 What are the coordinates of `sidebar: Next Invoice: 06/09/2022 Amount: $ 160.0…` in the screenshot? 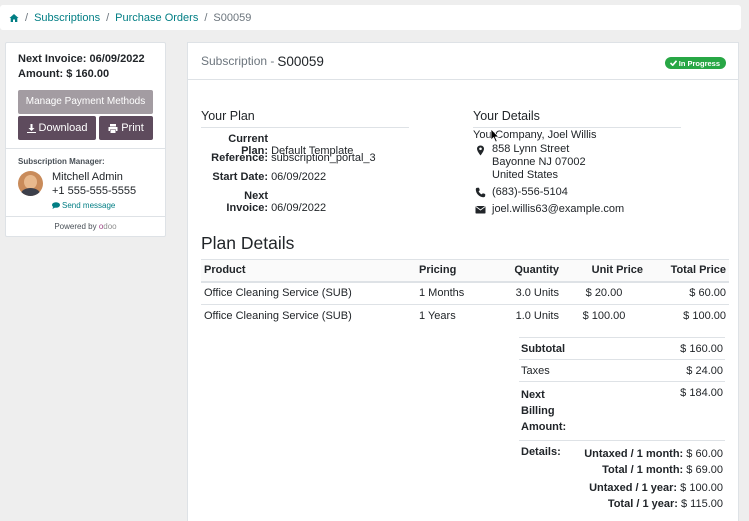 It's located at (85, 139).